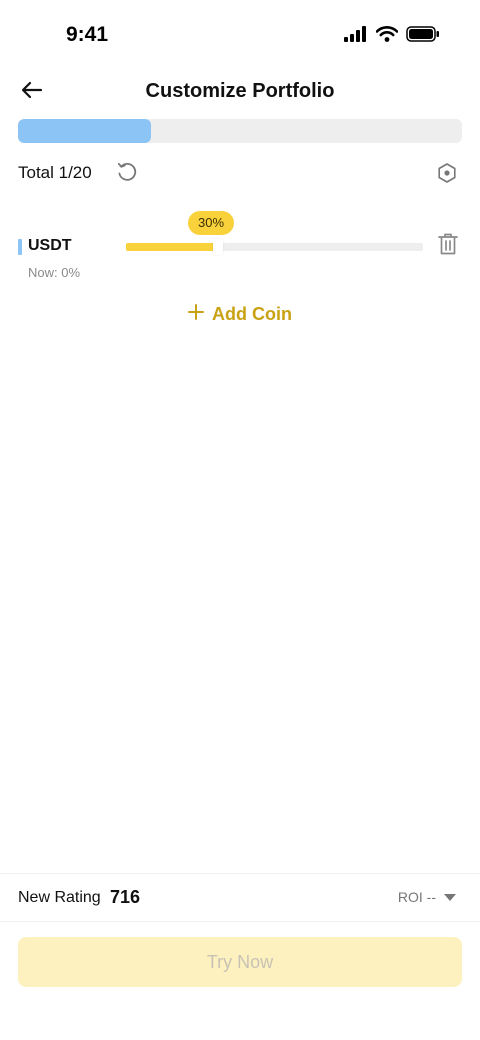 Image resolution: width=480 pixels, height=1040 pixels. What do you see at coordinates (252, 314) in the screenshot?
I see `add-coin-label: Add Coin` at bounding box center [252, 314].